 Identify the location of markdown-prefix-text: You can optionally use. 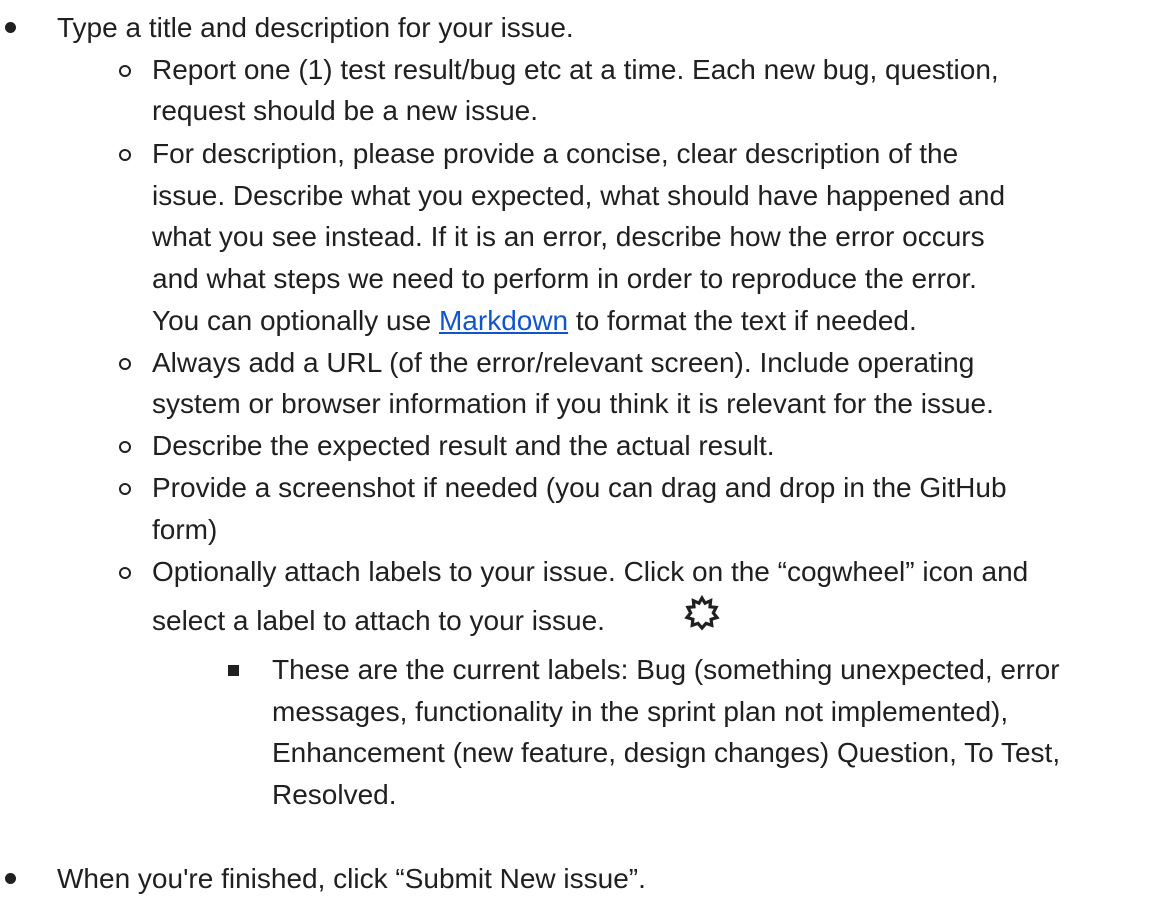
(295, 320).